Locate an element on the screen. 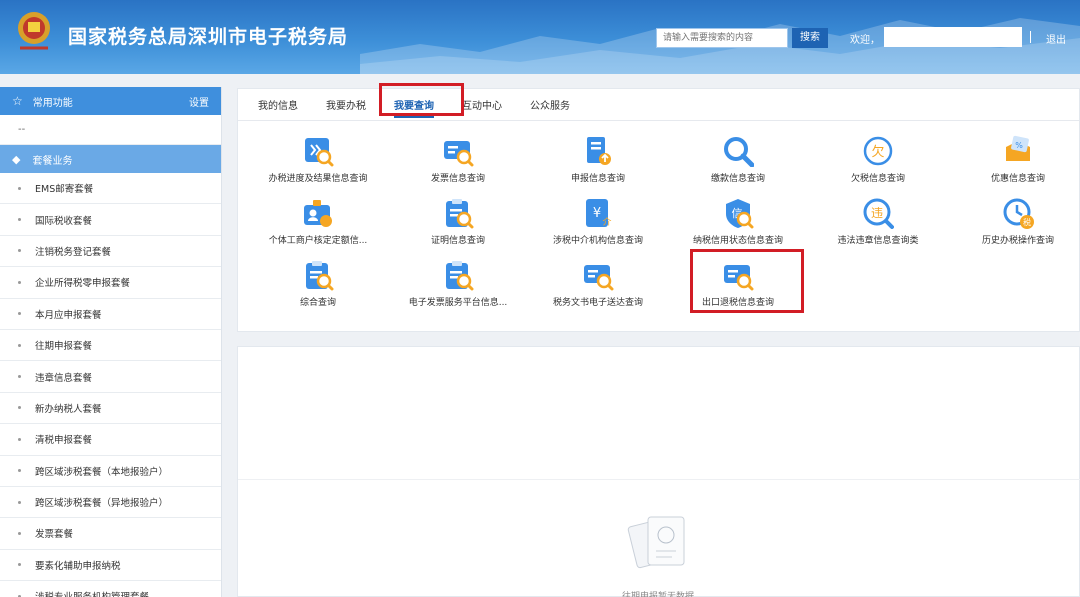 The height and width of the screenshot is (597, 1080). sidebar-item-label: EMS邮寄套餐 is located at coordinates (64, 190).